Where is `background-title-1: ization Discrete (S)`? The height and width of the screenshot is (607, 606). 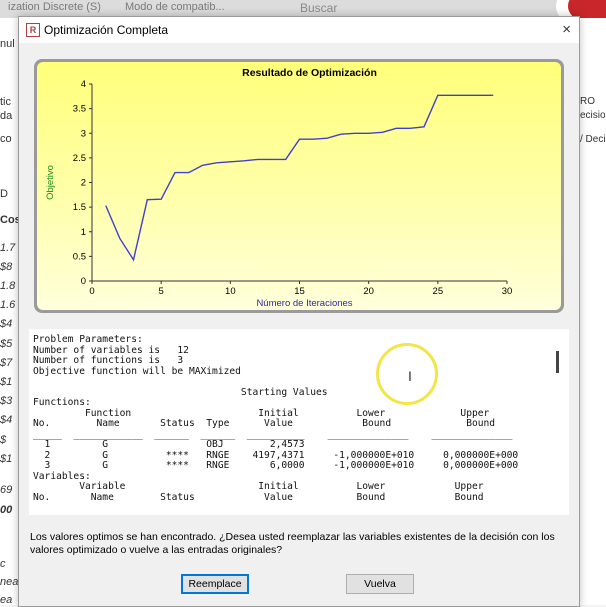 background-title-1: ization Discrete (S) is located at coordinates (54, 7).